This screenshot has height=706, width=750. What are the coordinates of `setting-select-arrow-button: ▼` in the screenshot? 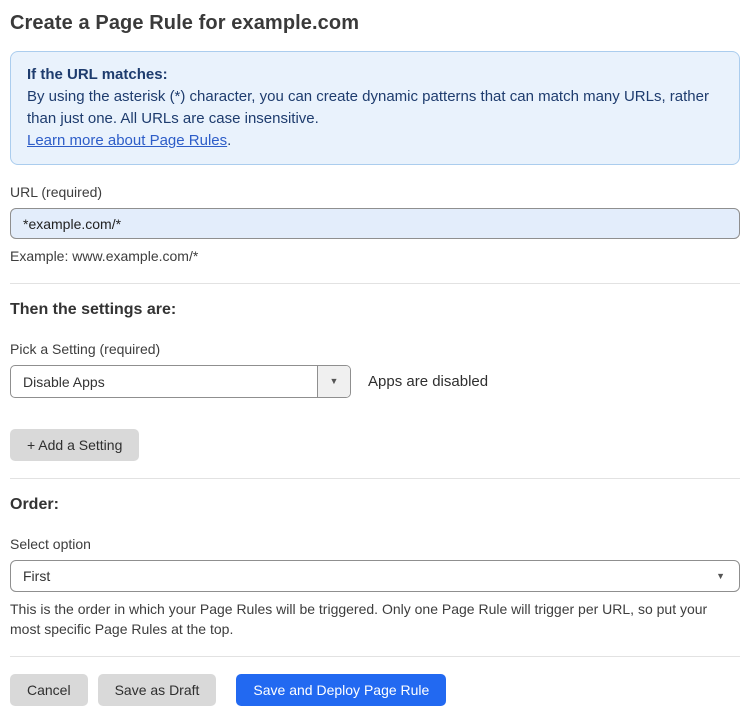 It's located at (333, 381).